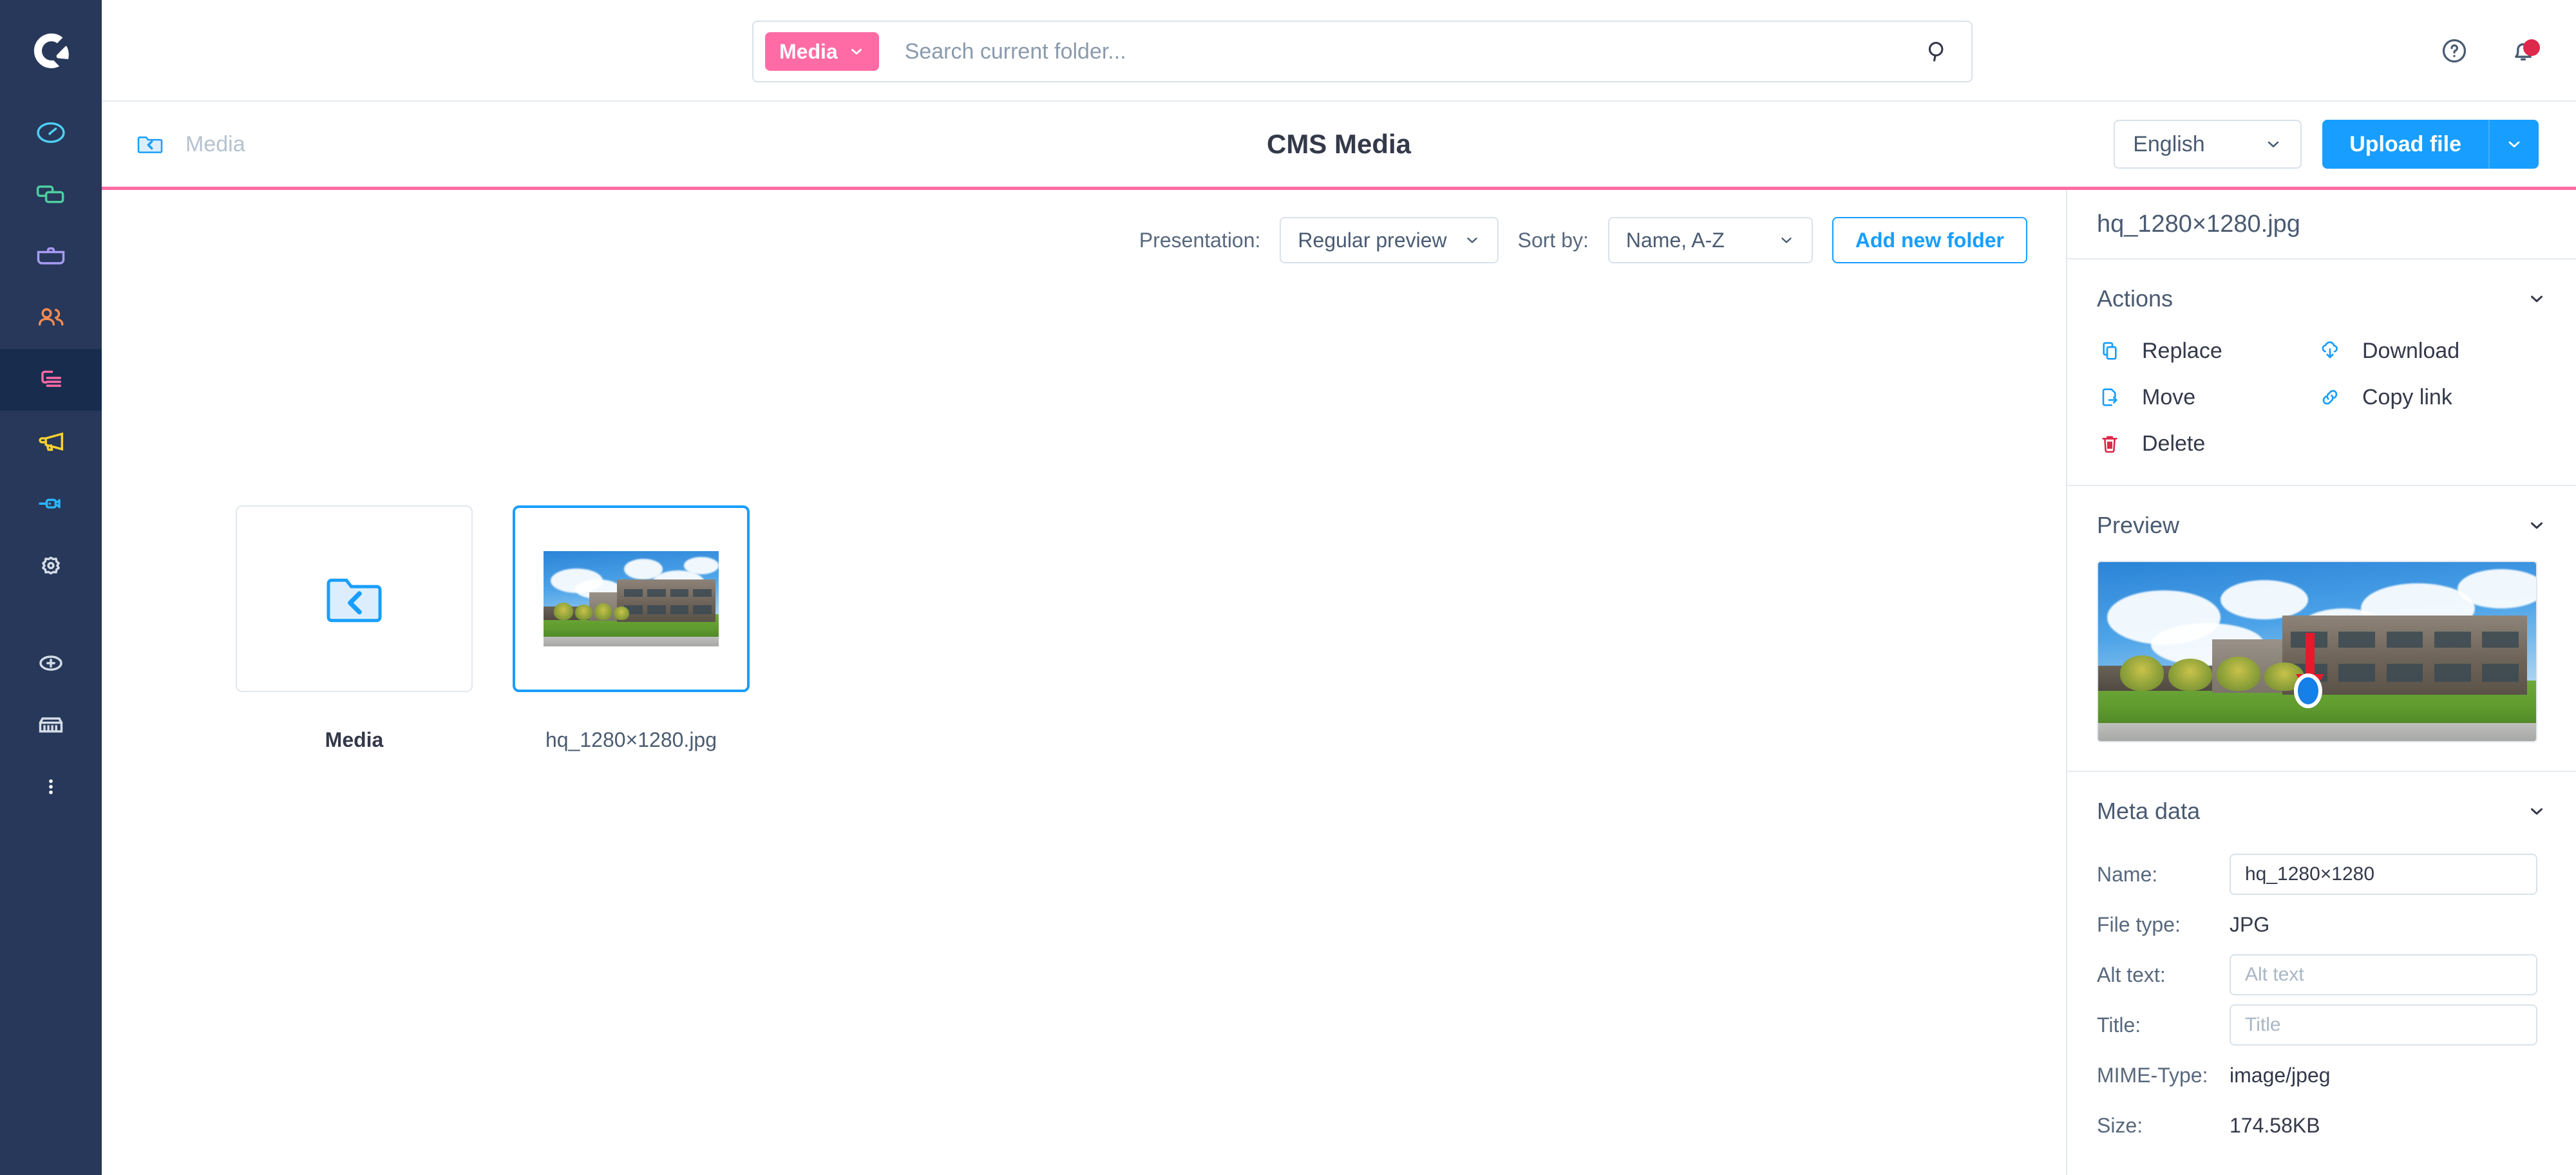 This screenshot has height=1175, width=2576. Describe the element at coordinates (2275, 1125) in the screenshot. I see `size-value: 174.58KB` at that location.